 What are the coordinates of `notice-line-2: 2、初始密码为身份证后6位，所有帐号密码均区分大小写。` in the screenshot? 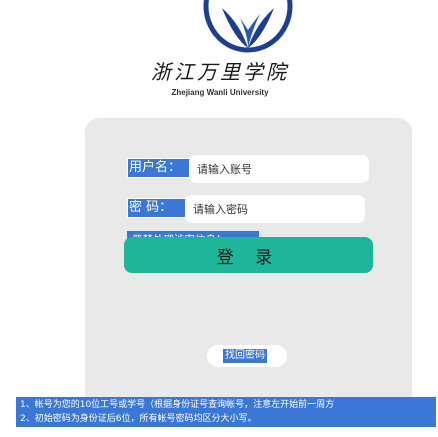 It's located at (138, 419).